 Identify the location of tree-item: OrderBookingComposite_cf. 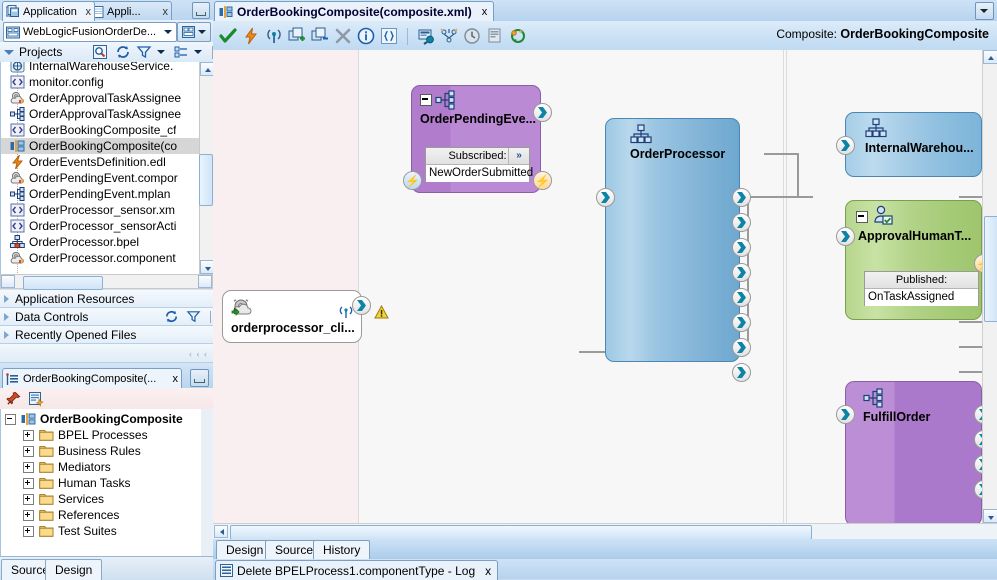
(100, 130).